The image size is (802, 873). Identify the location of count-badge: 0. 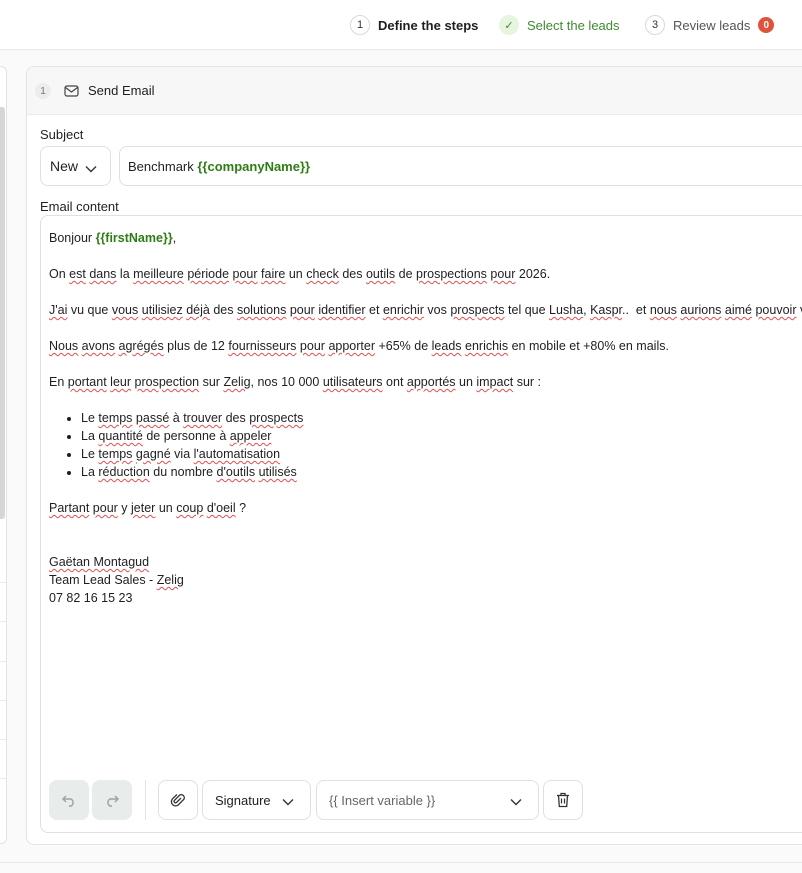
(766, 25).